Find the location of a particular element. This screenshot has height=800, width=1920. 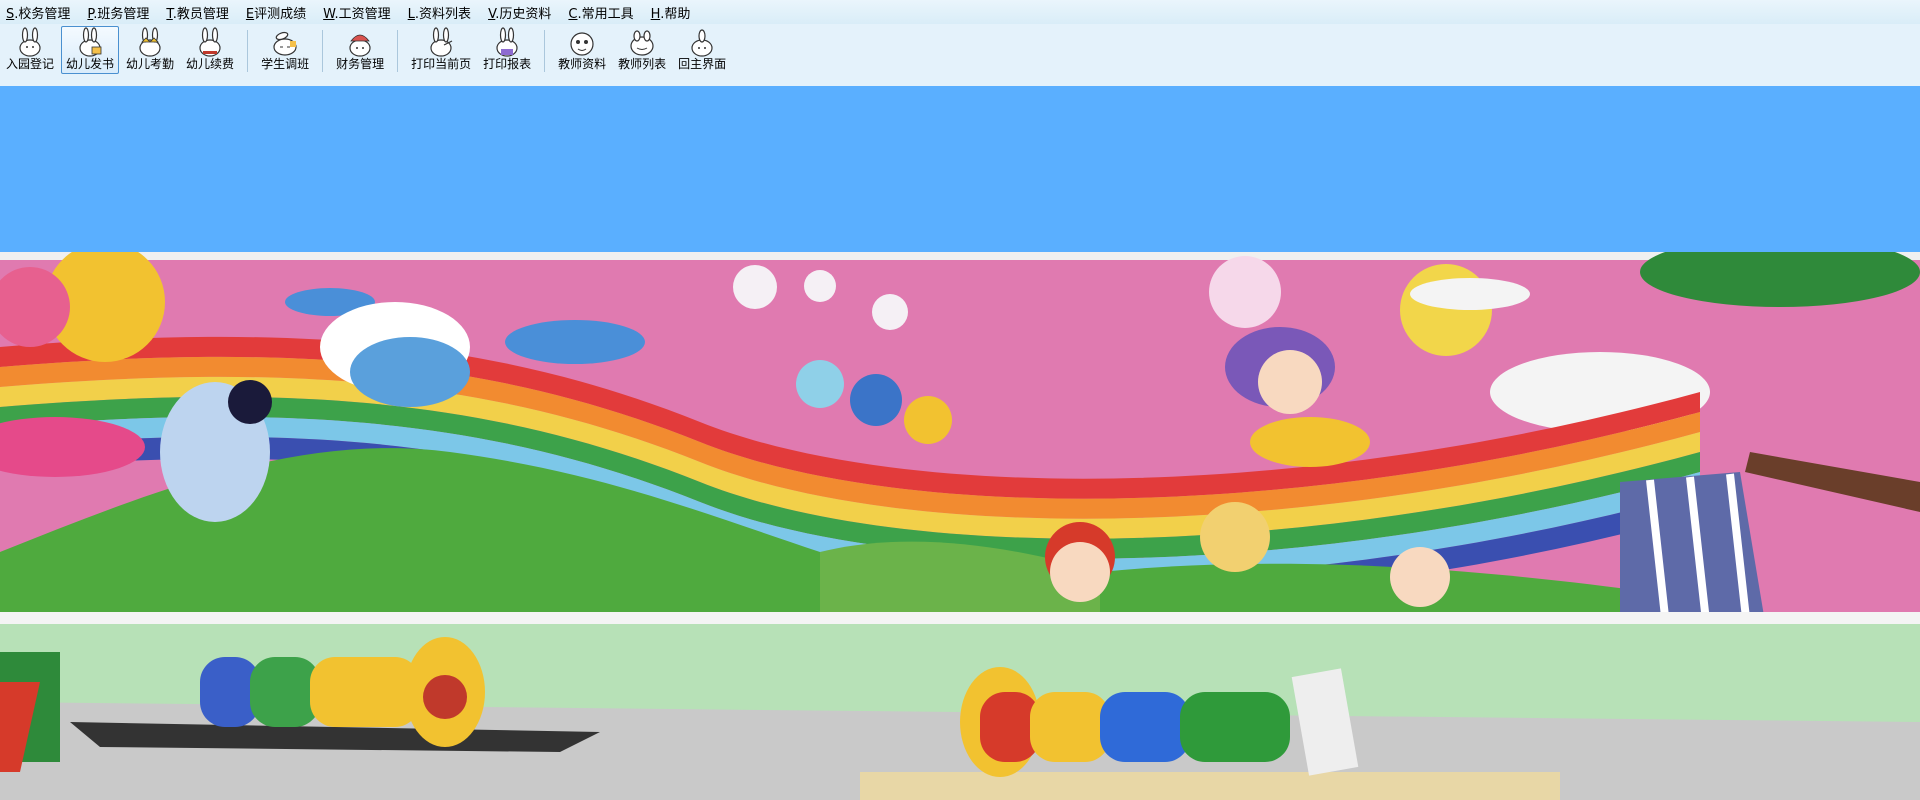

teacher-info-label: 教师资料 is located at coordinates (582, 64).